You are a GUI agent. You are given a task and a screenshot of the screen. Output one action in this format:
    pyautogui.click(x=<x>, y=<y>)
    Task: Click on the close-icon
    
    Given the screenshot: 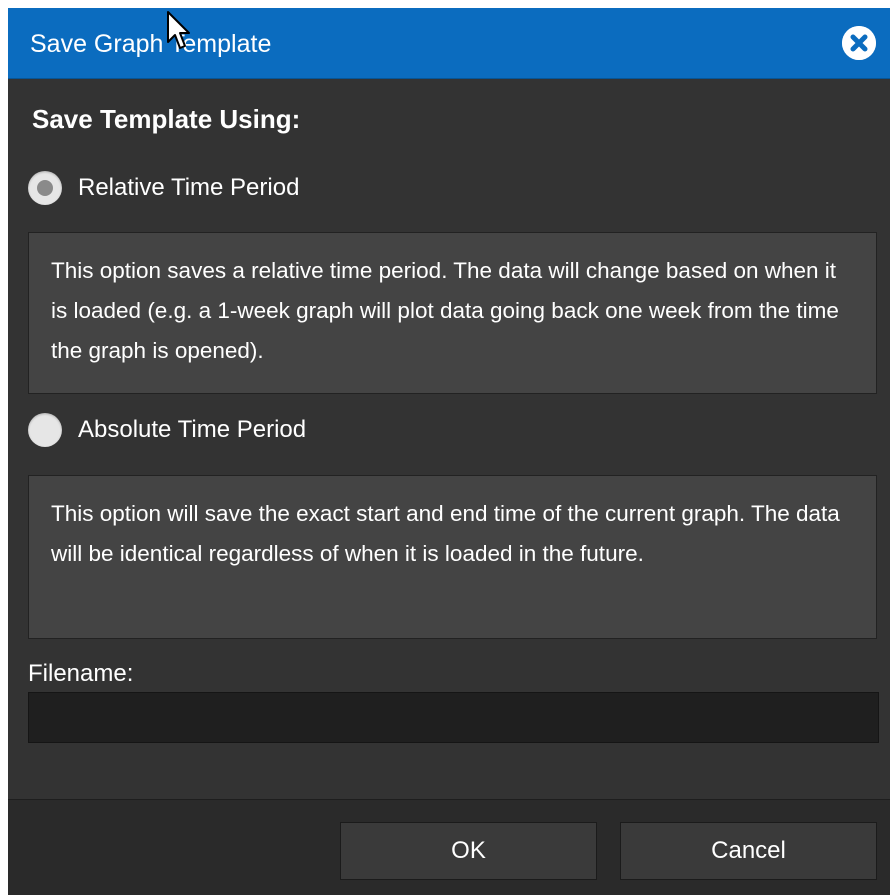 What is the action you would take?
    pyautogui.click(x=859, y=43)
    